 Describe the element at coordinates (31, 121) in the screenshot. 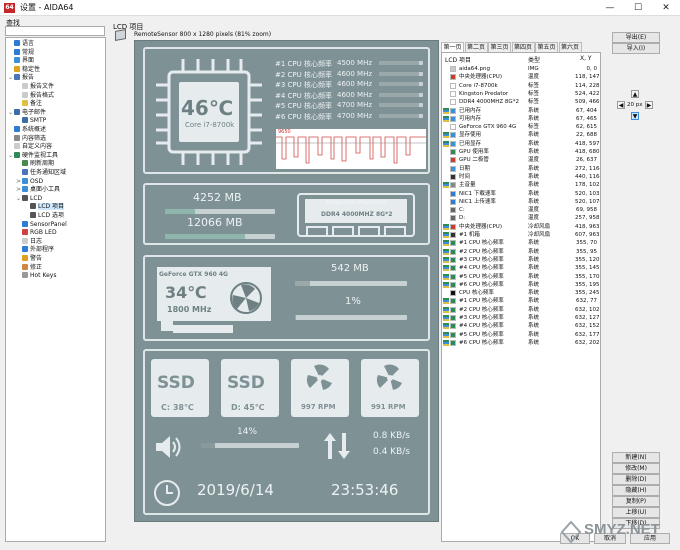

I see `tree-item: SMTP` at that location.